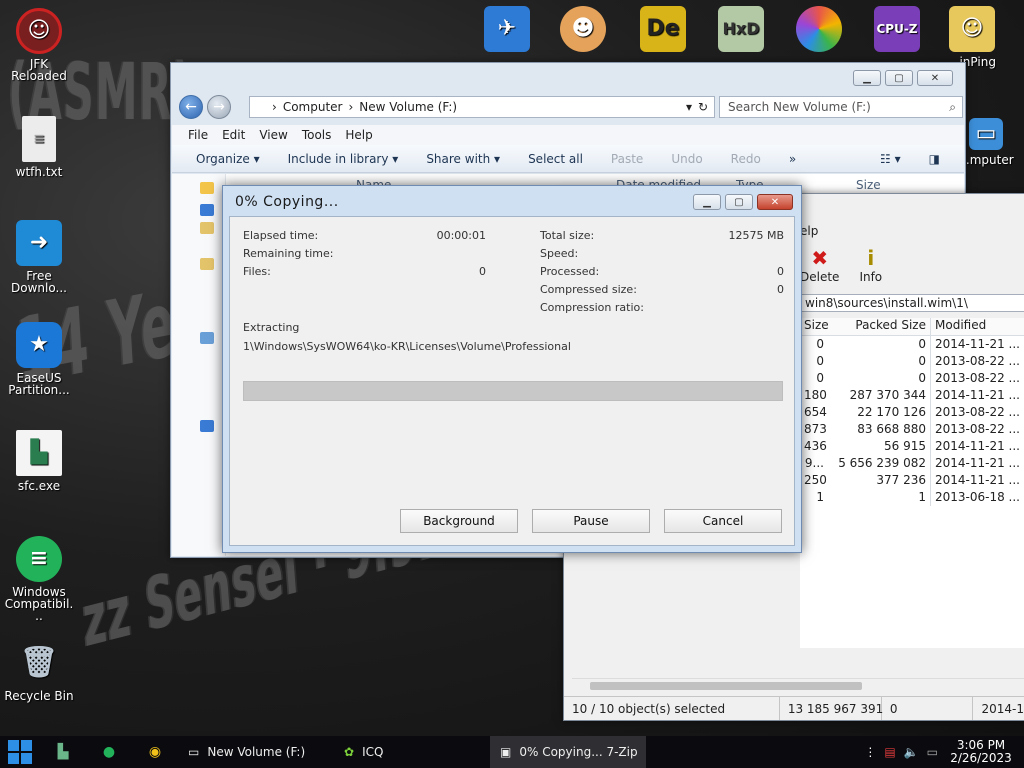 The image size is (1024, 768). Describe the element at coordinates (20, 752) in the screenshot. I see `start-button` at that location.